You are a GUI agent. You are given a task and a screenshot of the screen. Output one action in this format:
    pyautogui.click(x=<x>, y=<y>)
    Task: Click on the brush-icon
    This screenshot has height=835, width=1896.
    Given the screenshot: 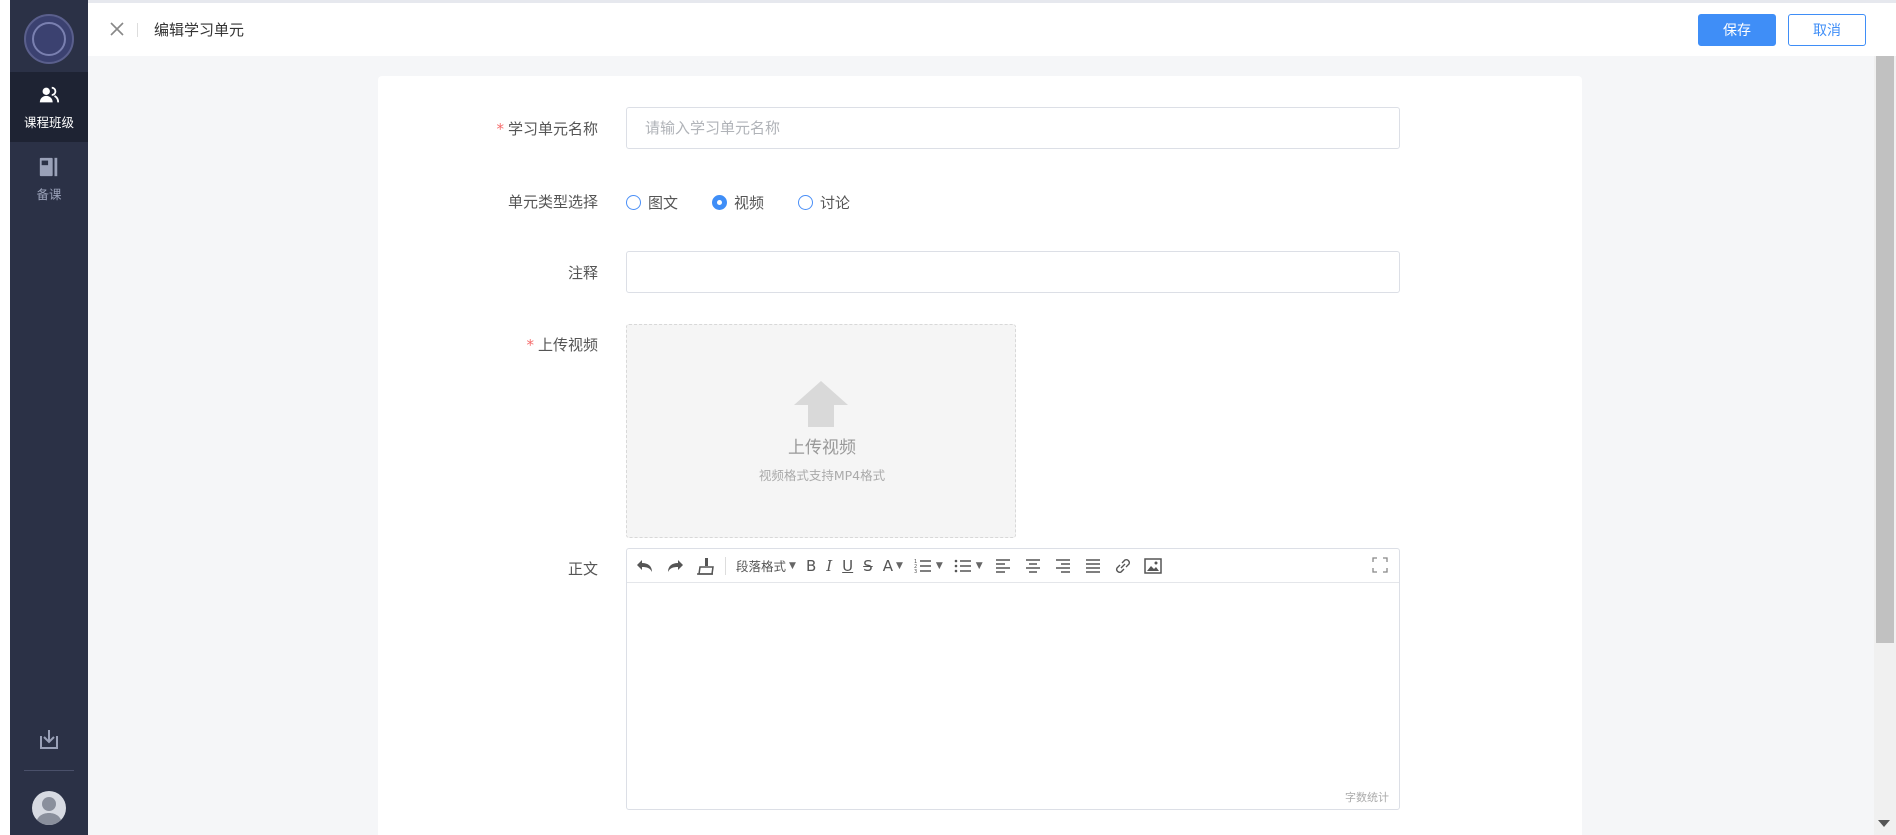 What is the action you would take?
    pyautogui.click(x=705, y=566)
    